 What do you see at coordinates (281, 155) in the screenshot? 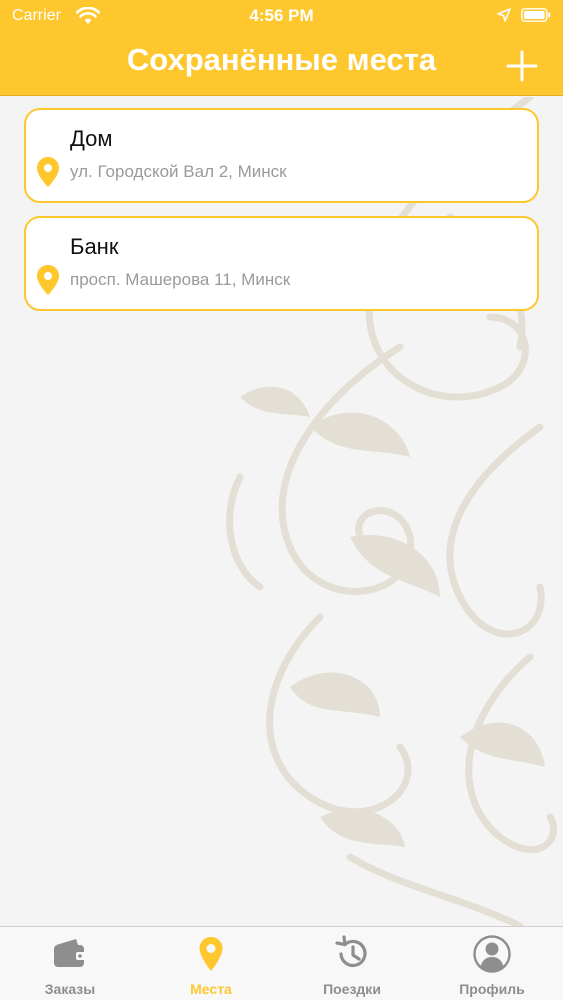
I see `place-card-home: Дом ул. Городской Вал 2, Минск` at bounding box center [281, 155].